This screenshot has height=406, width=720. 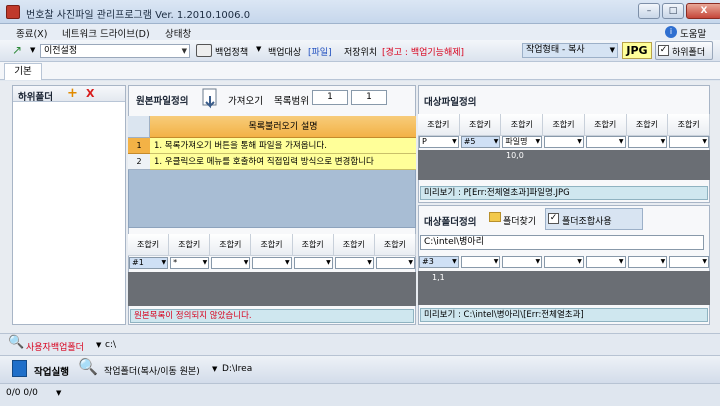 I want to click on guide-row-2: 1. 우클릭으로 메뉴를 호출하여 직접입력 방식으로 변경합니다, so click(x=283, y=162).